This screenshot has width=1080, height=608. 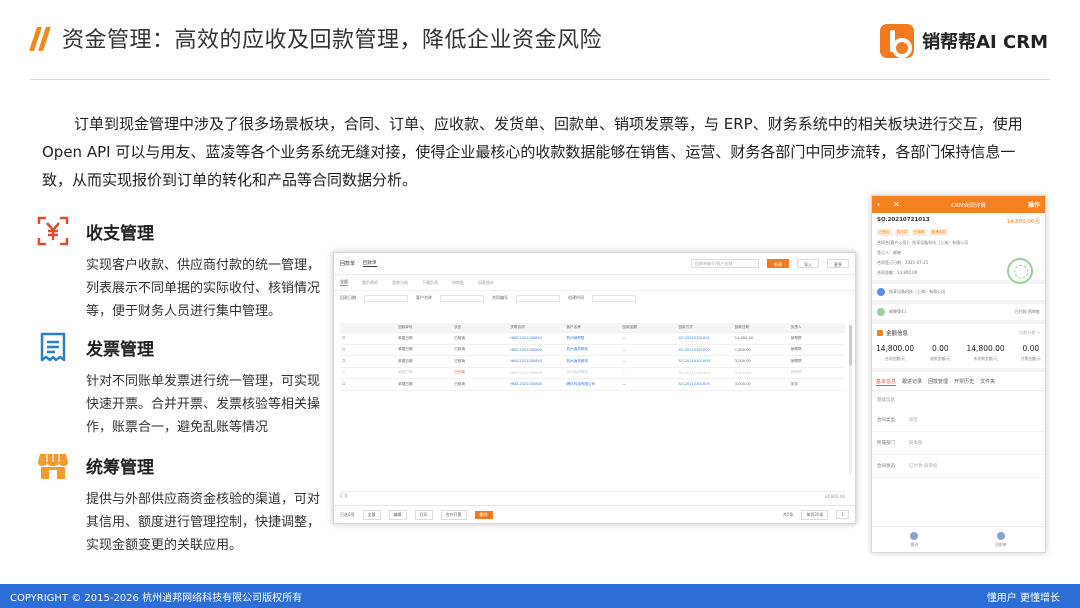 What do you see at coordinates (536, 361) in the screenshot?
I see `table-link: HKD.2021030803` at bounding box center [536, 361].